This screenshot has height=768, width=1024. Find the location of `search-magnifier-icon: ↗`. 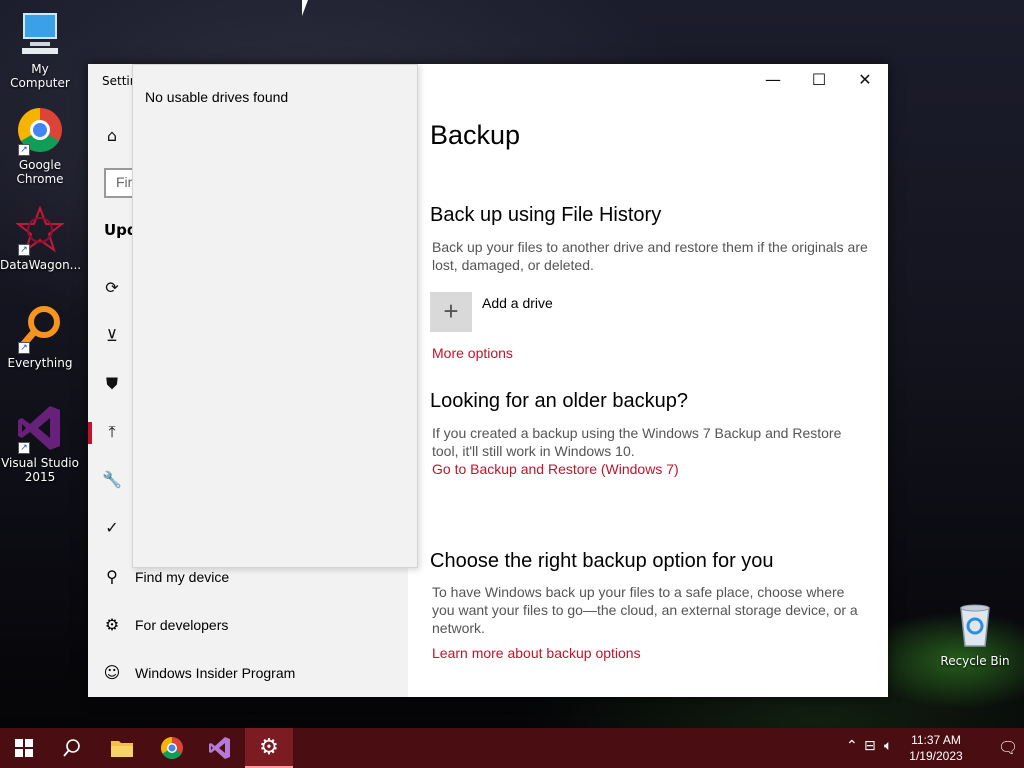

search-magnifier-icon: ↗ is located at coordinates (40, 329).